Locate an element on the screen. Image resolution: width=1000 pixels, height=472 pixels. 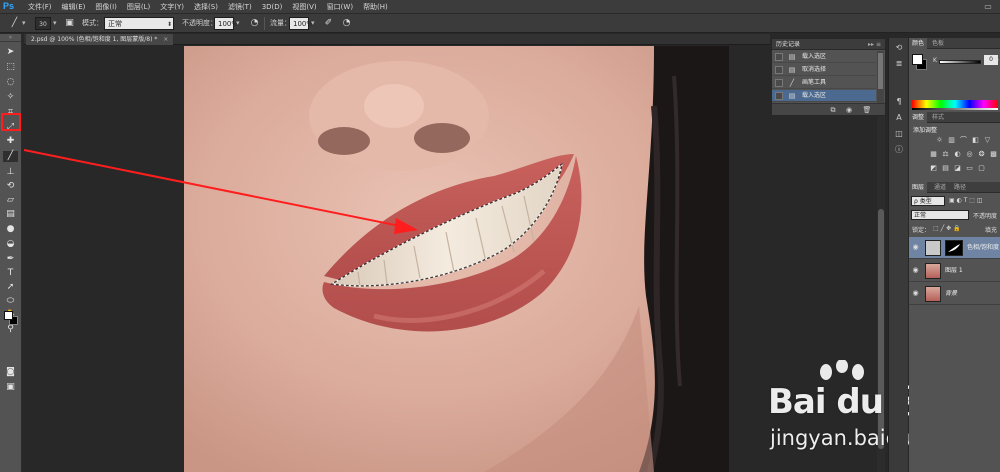
clone-stamp-tool-icon: ⊥ is located at coordinates (10, 172).